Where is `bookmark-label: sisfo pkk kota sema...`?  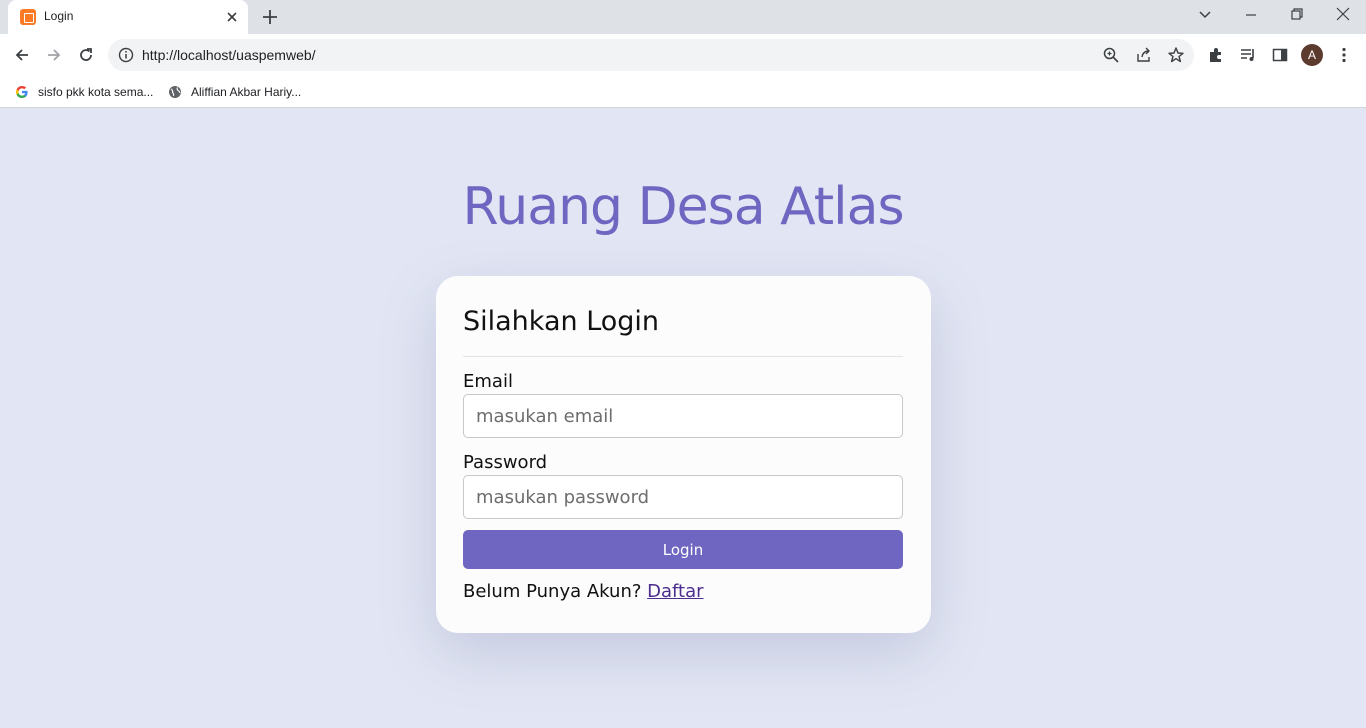 bookmark-label: sisfo pkk kota sema... is located at coordinates (96, 92).